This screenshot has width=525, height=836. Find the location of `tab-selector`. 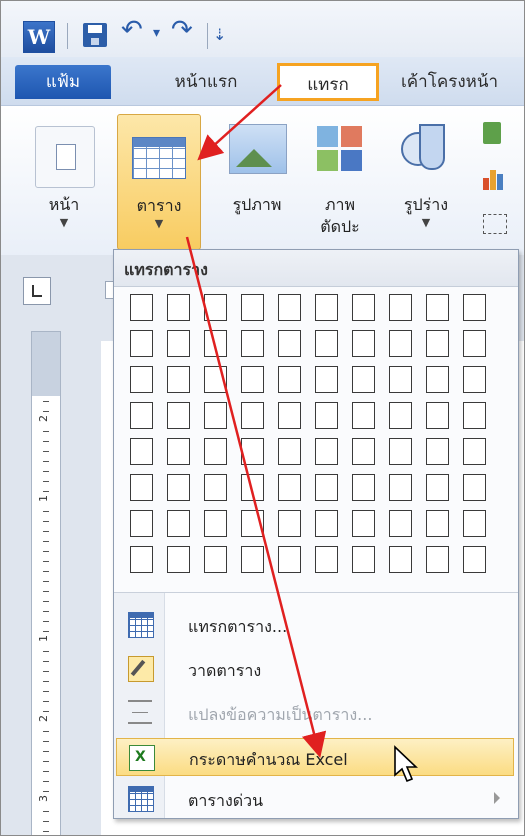

tab-selector is located at coordinates (37, 291).